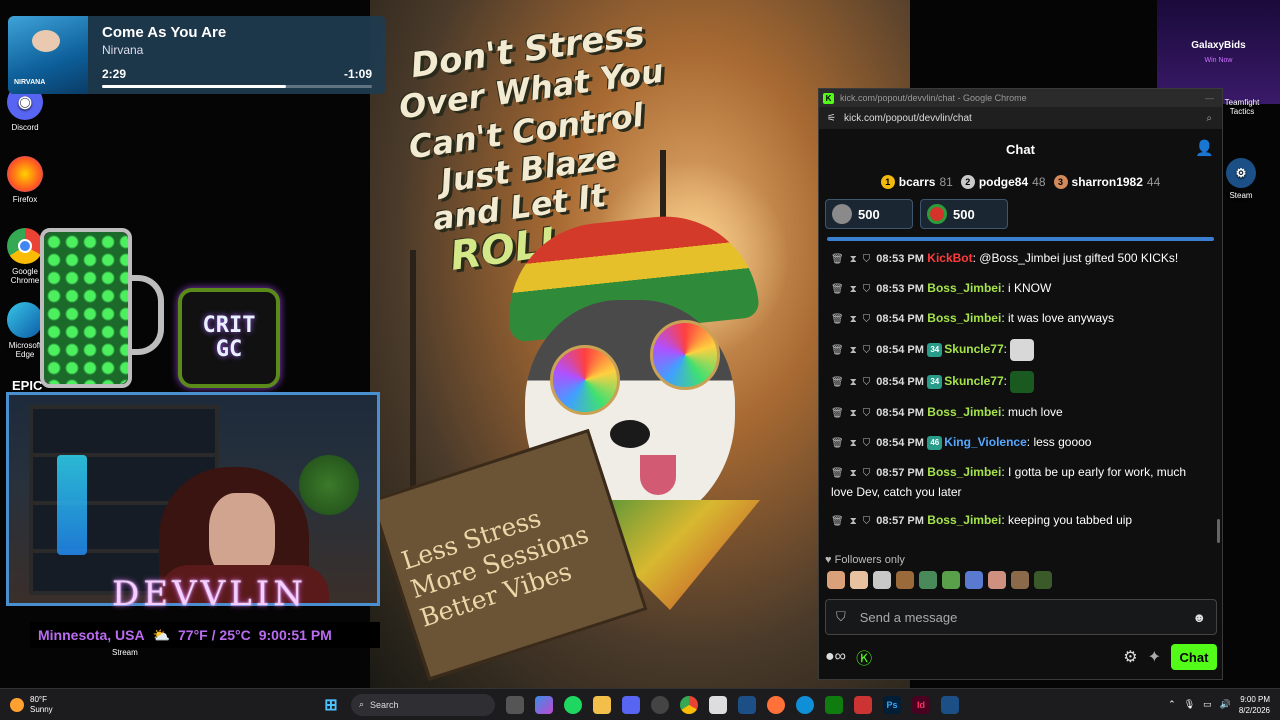 The height and width of the screenshot is (720, 1280). Describe the element at coordinates (60, 705) in the screenshot. I see `taskbar-weather: 80°F Sunny` at that location.